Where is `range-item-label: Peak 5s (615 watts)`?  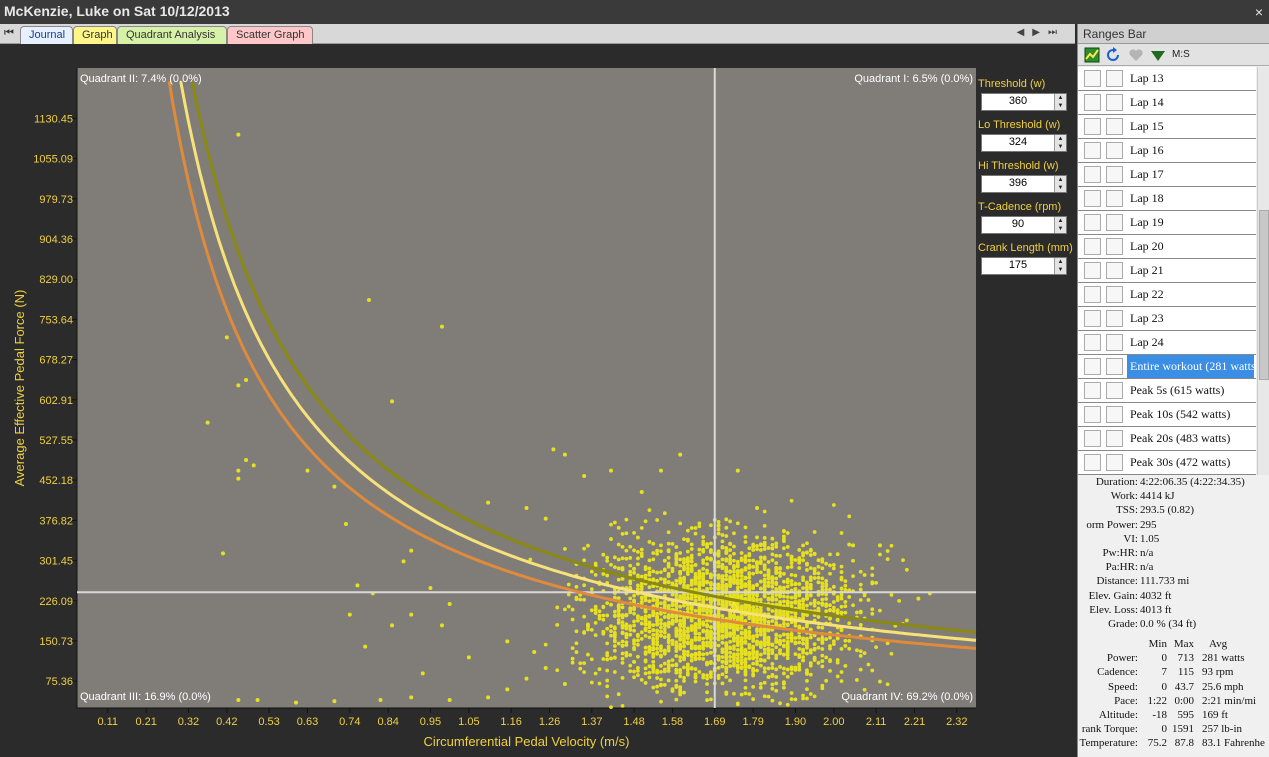
range-item-label: Peak 5s (615 watts) is located at coordinates (1190, 390).